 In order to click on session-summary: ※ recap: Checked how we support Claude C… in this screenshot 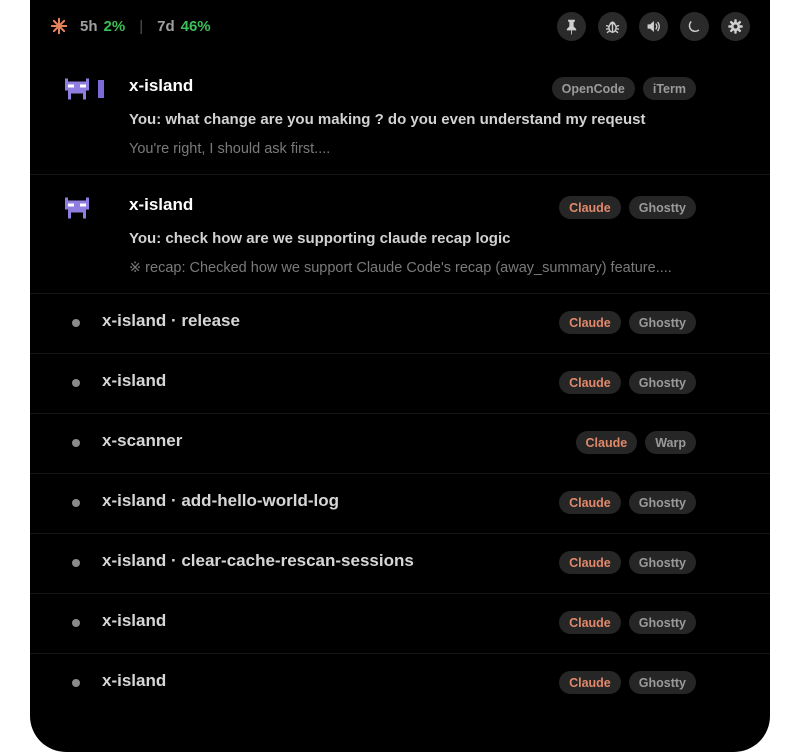, I will do `click(400, 268)`.